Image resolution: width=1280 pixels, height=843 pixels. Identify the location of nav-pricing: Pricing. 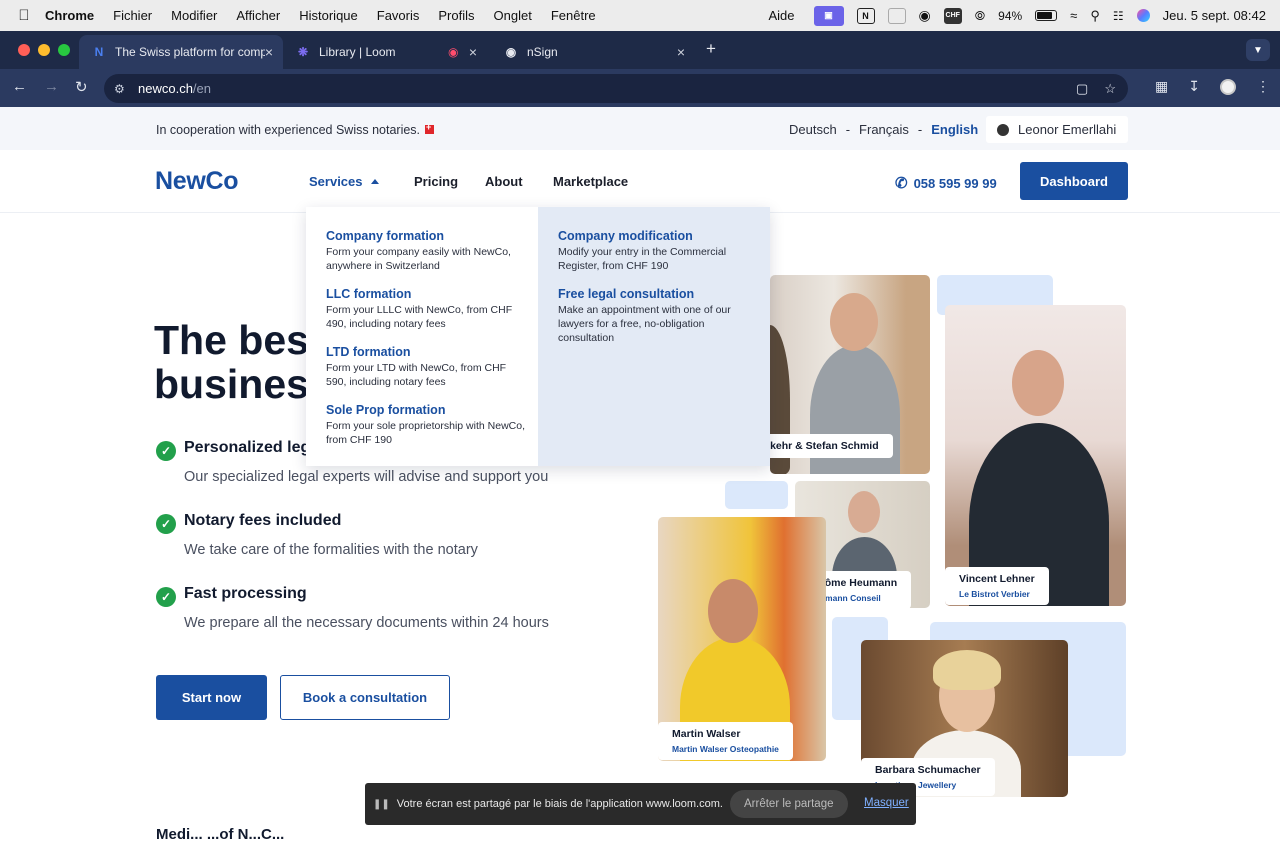
(436, 181).